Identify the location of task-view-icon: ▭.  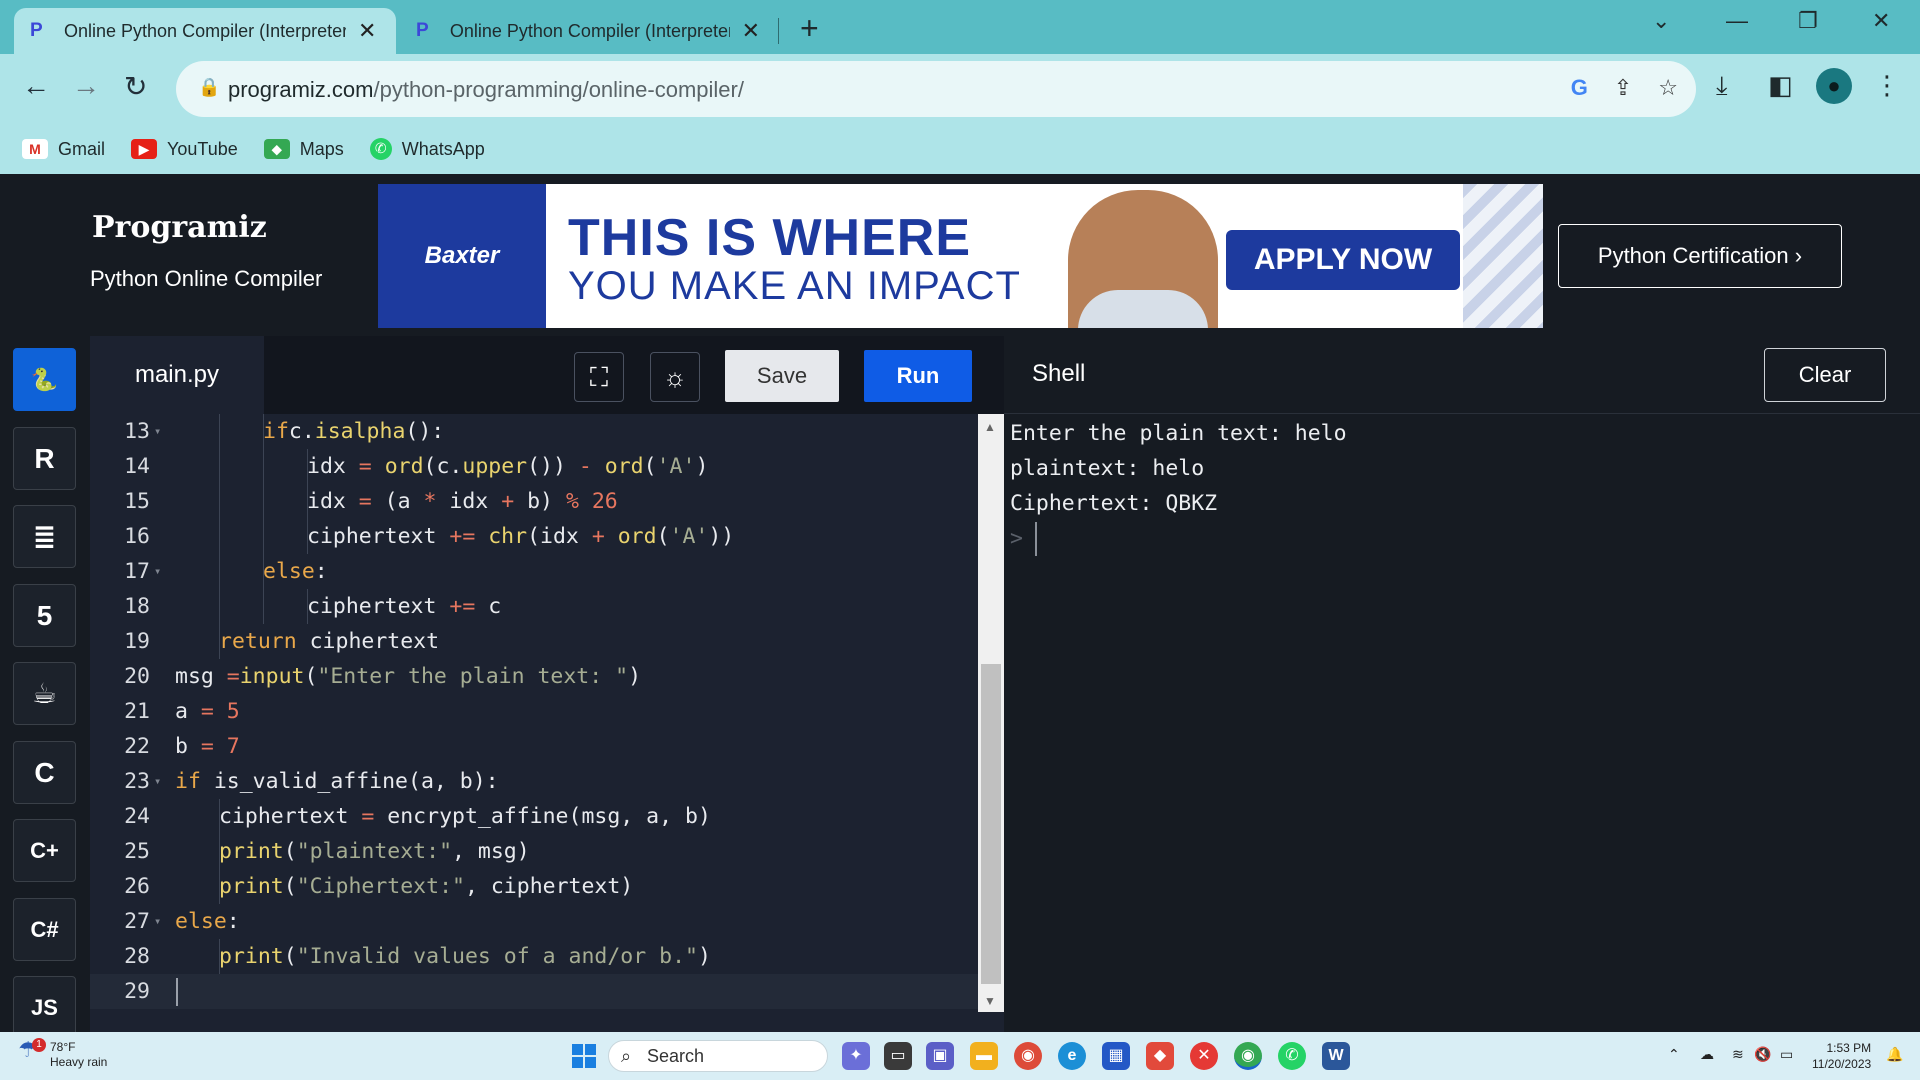
(898, 1056).